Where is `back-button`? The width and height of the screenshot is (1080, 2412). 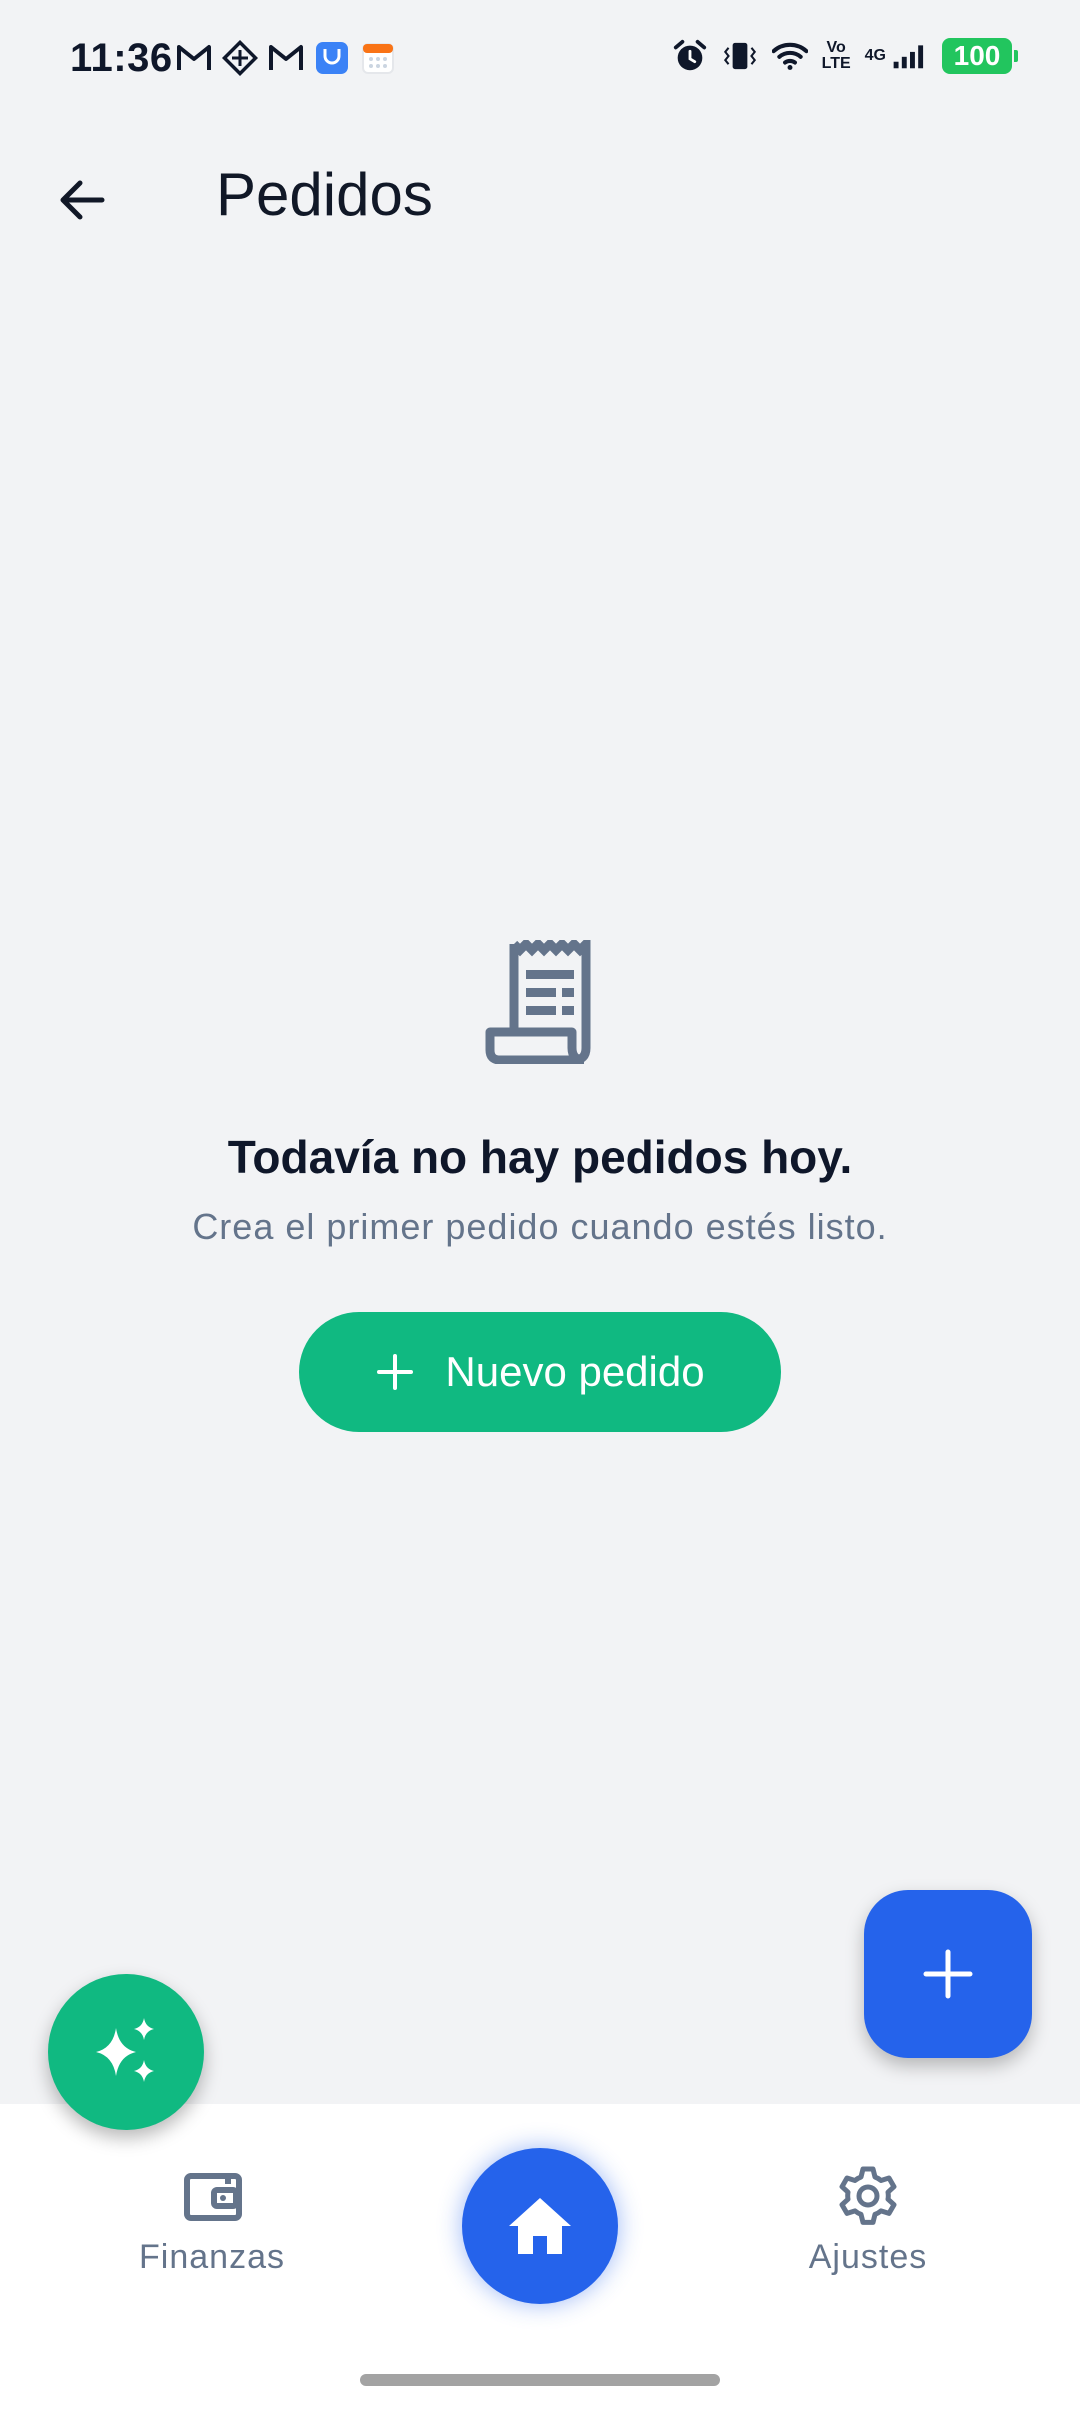
back-button is located at coordinates (82, 200).